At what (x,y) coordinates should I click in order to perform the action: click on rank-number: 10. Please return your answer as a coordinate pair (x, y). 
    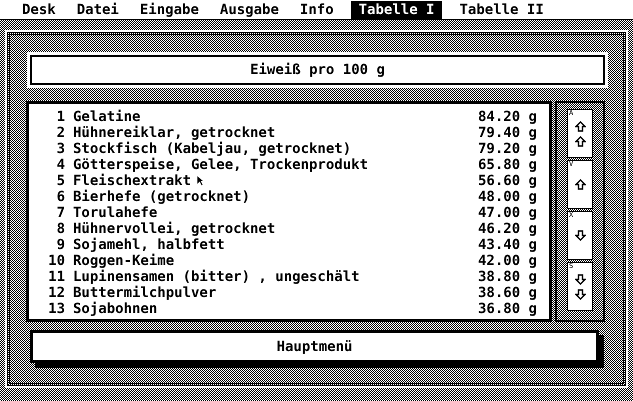
    Looking at the image, I should click on (56, 261).